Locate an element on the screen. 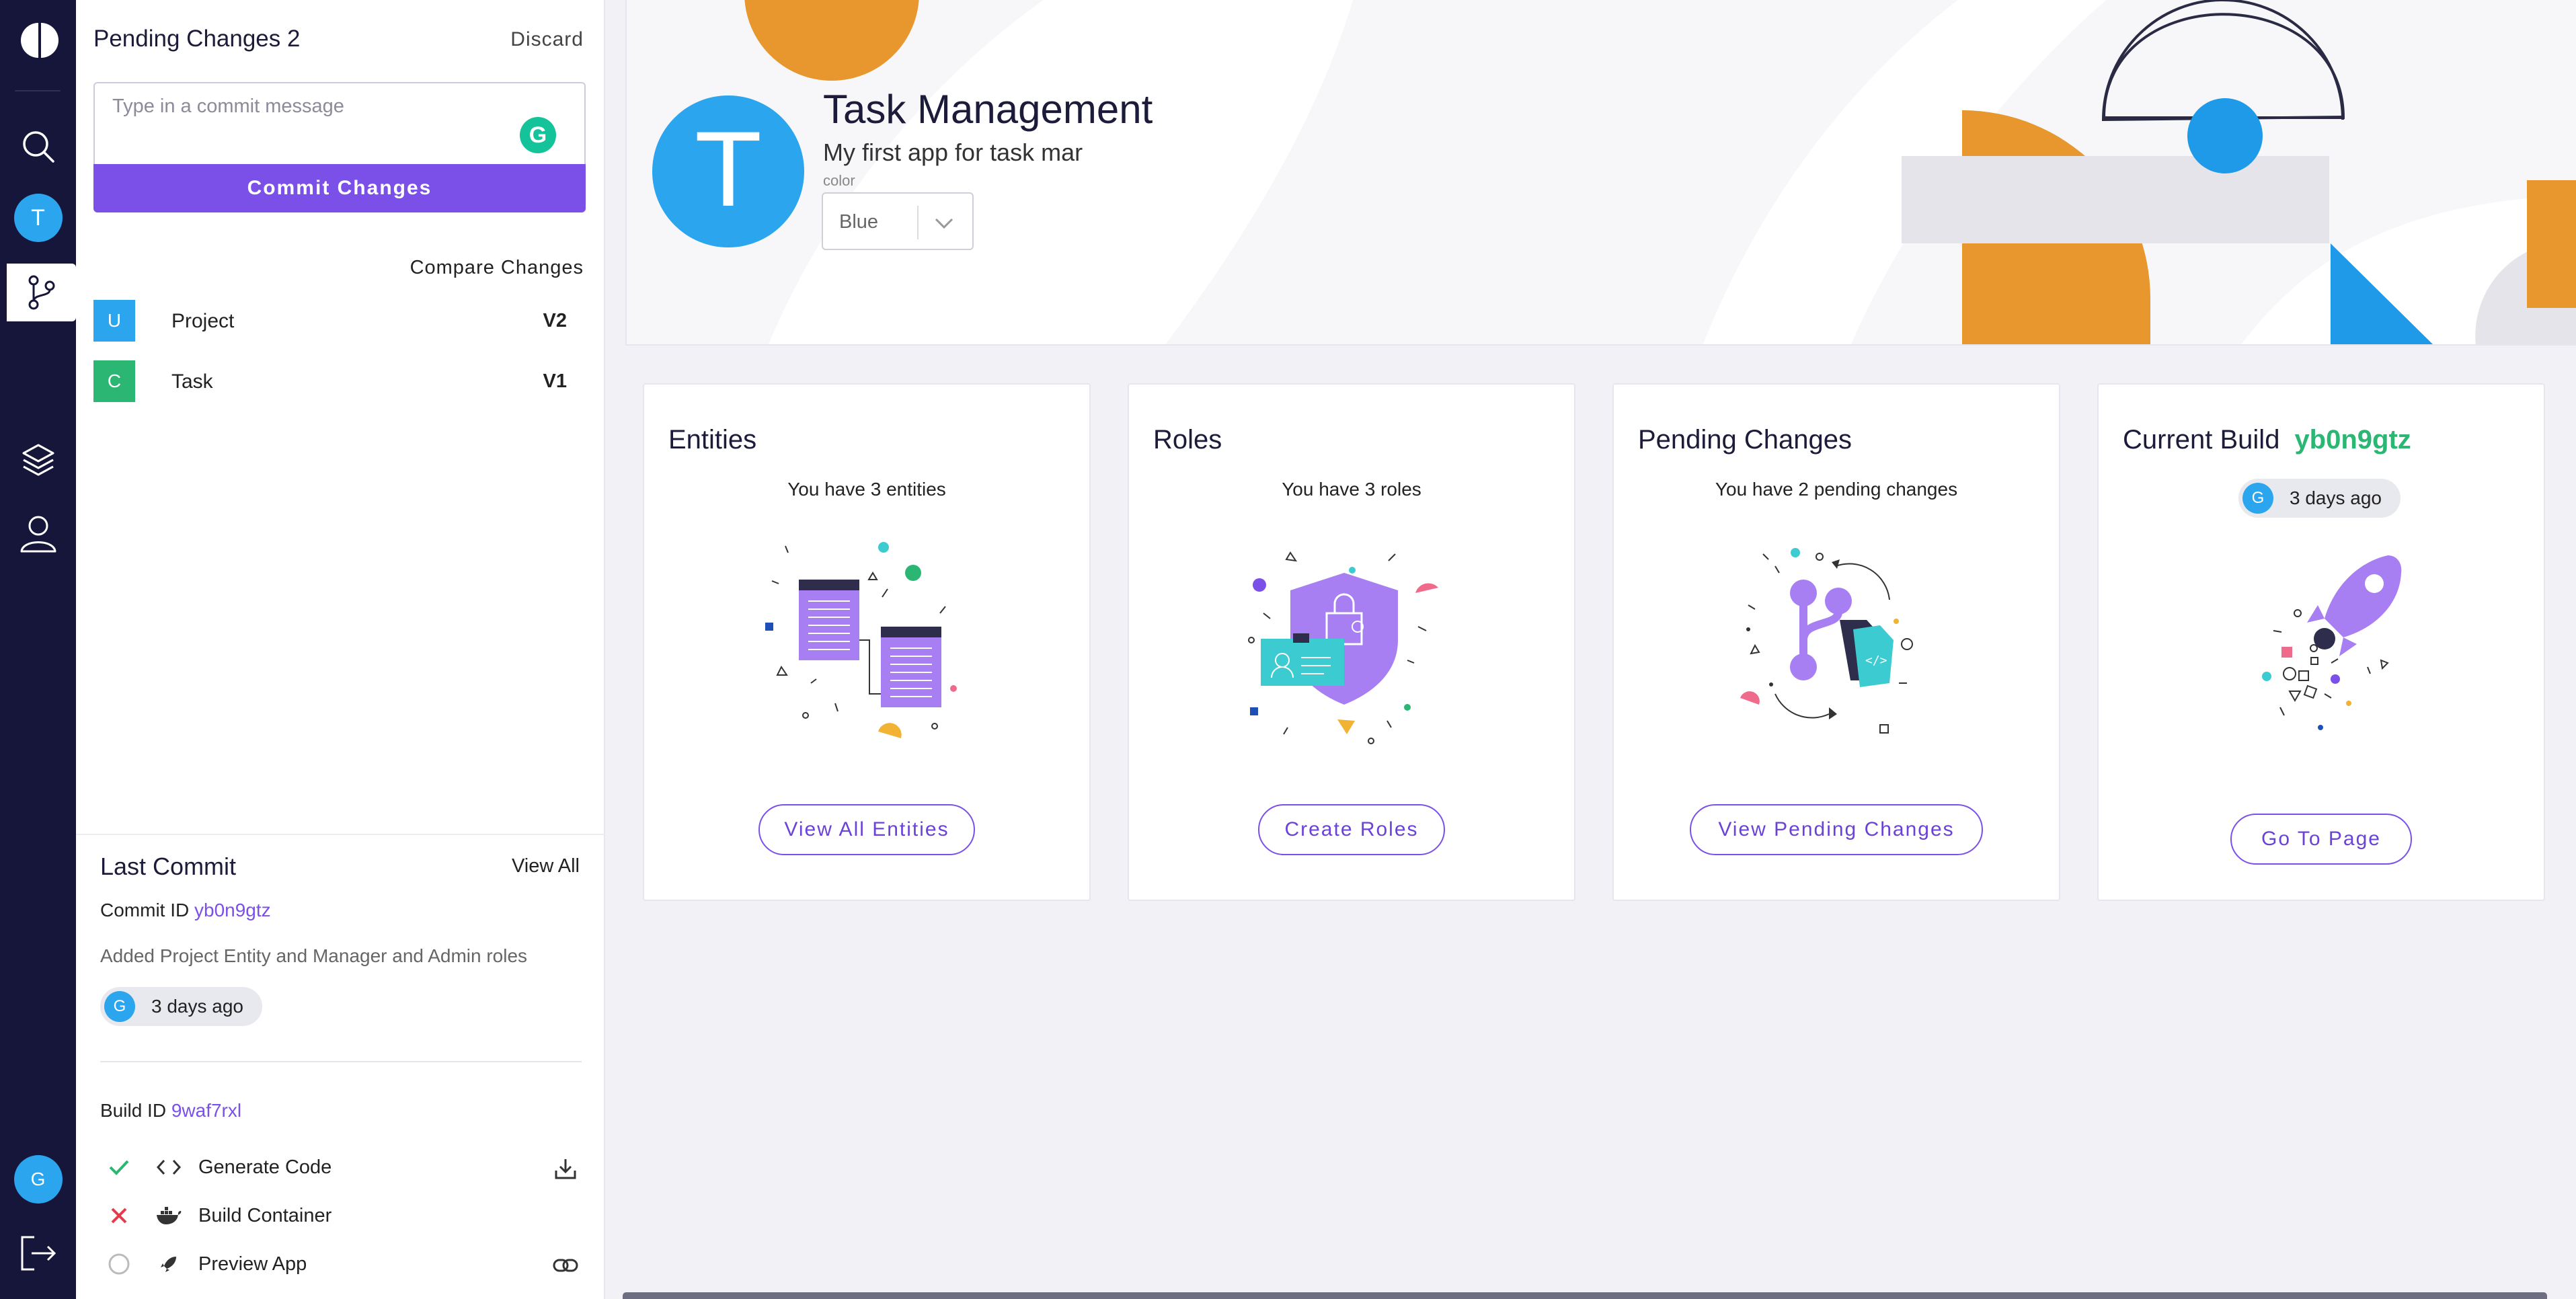 The width and height of the screenshot is (2576, 1299). color-select-value: Blue is located at coordinates (859, 222).